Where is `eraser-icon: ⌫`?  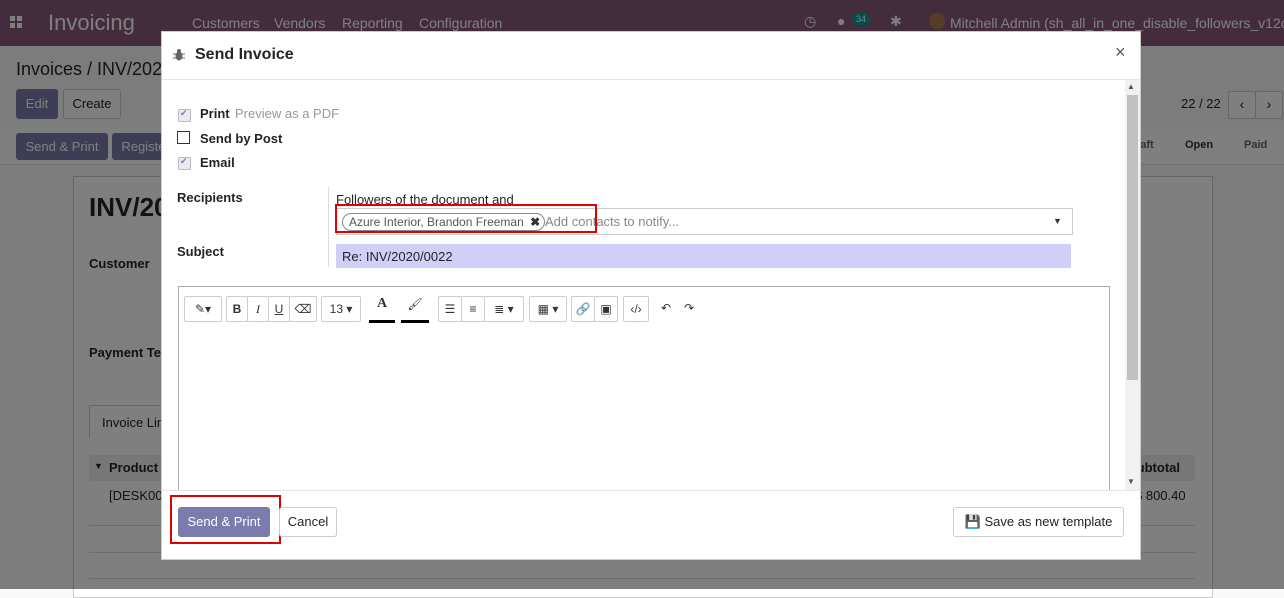
eraser-icon: ⌫ is located at coordinates (303, 309).